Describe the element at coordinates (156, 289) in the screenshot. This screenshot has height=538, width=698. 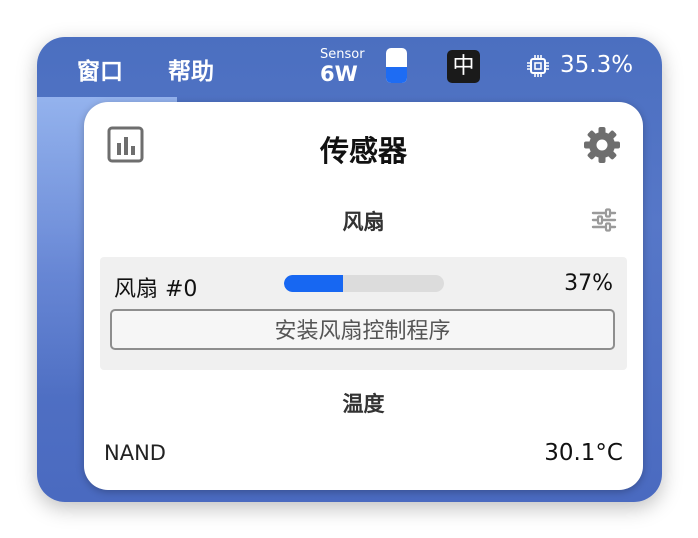
I see `fan-name: 风扇 #0` at that location.